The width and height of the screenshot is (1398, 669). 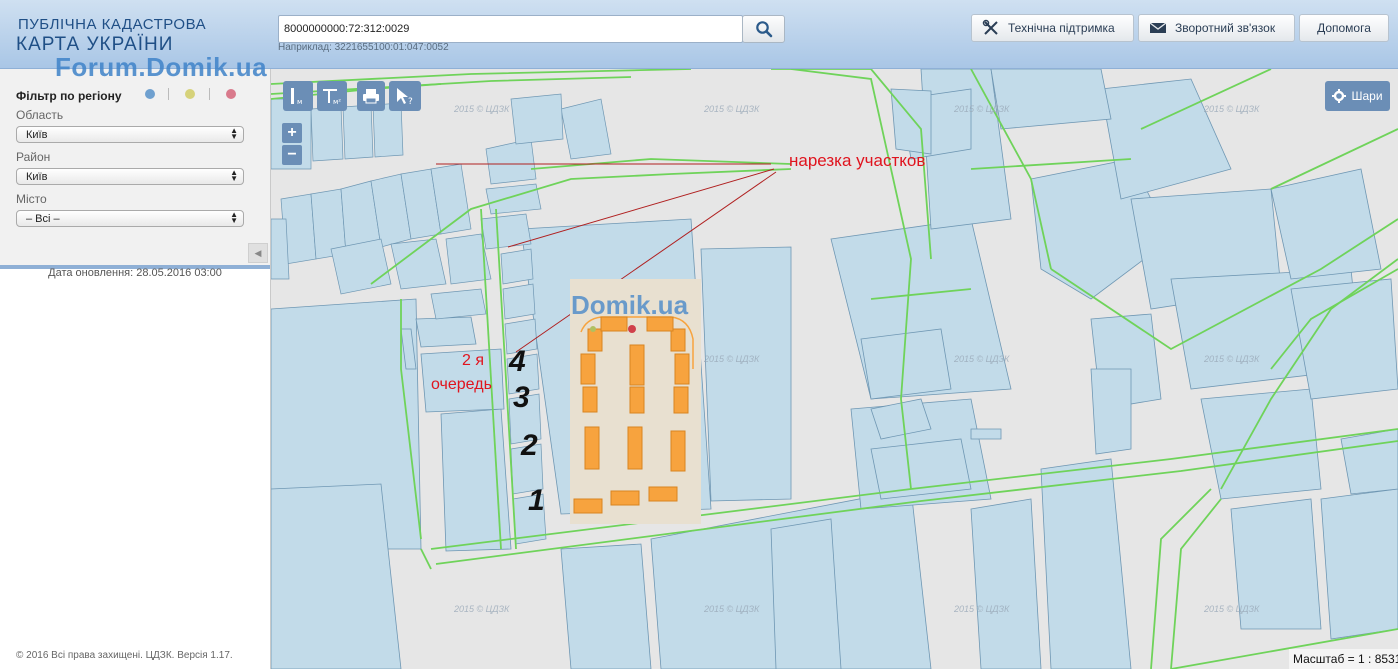 What do you see at coordinates (33, 157) in the screenshot?
I see `rayon-label: Район` at bounding box center [33, 157].